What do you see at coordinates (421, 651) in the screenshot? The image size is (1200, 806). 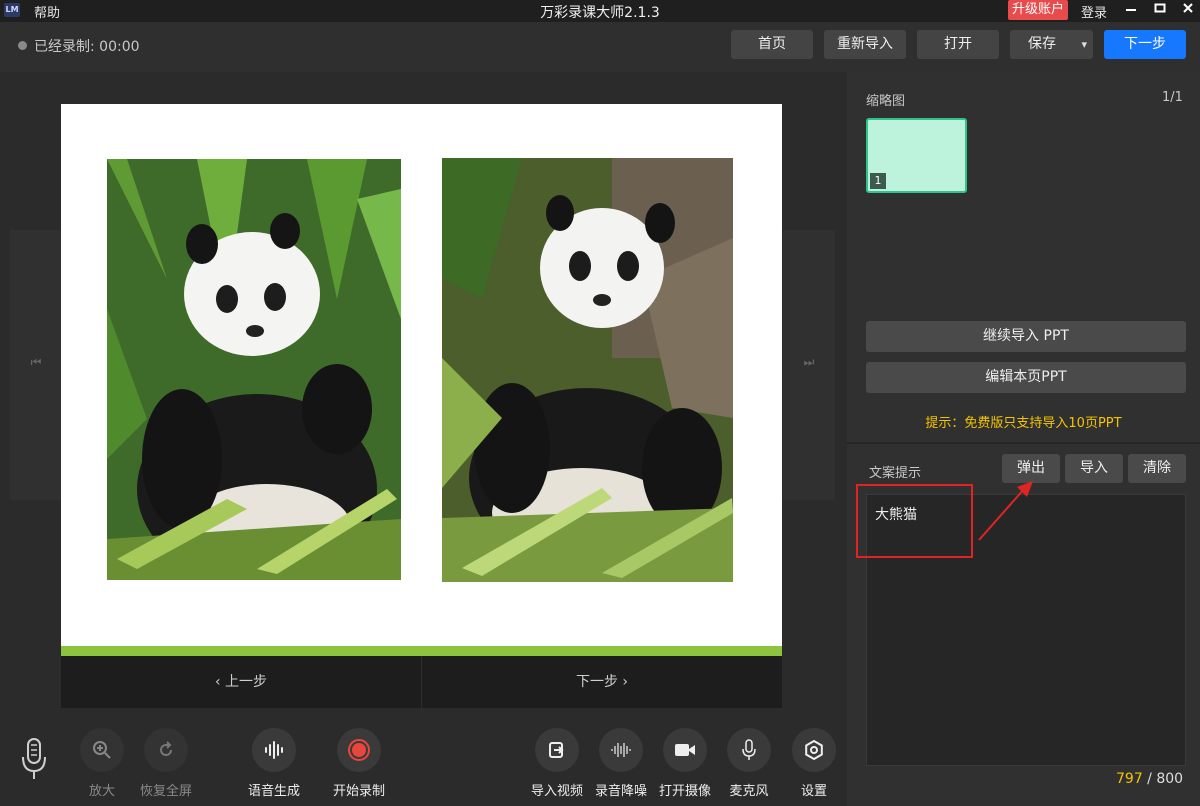 I see `slide-footer-bar` at bounding box center [421, 651].